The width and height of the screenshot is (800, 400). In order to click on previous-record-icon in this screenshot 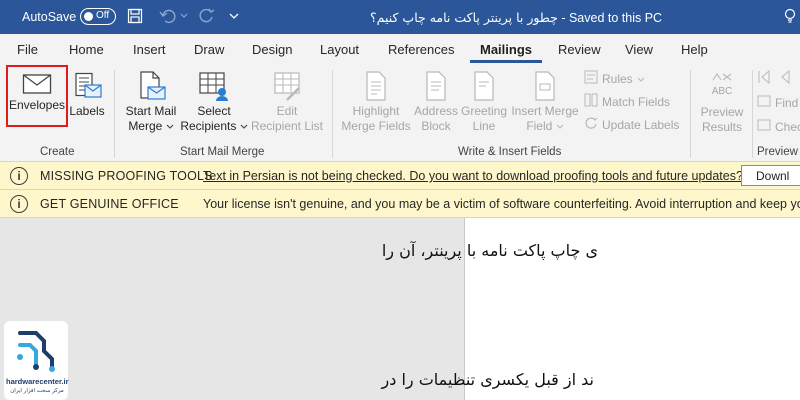, I will do `click(785, 78)`.